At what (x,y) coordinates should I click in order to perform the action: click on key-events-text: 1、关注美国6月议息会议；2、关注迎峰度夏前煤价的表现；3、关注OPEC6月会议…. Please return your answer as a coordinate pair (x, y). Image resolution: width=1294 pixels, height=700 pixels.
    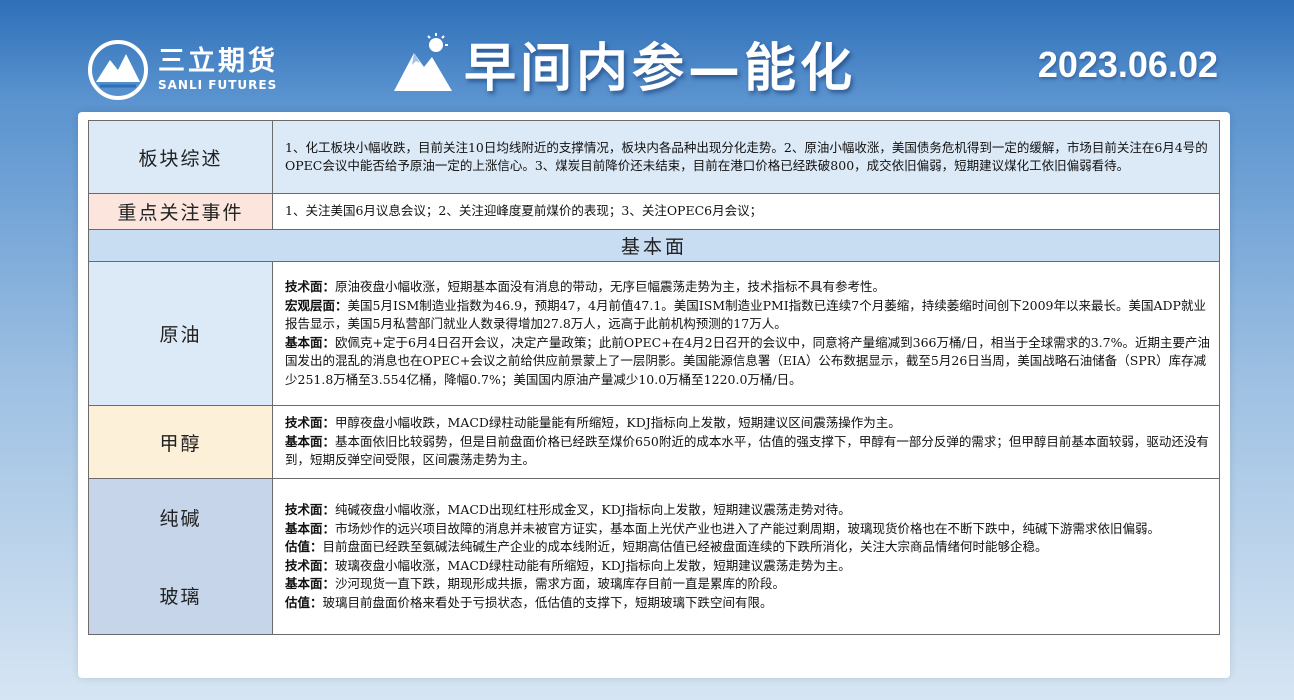
    Looking at the image, I should click on (746, 211).